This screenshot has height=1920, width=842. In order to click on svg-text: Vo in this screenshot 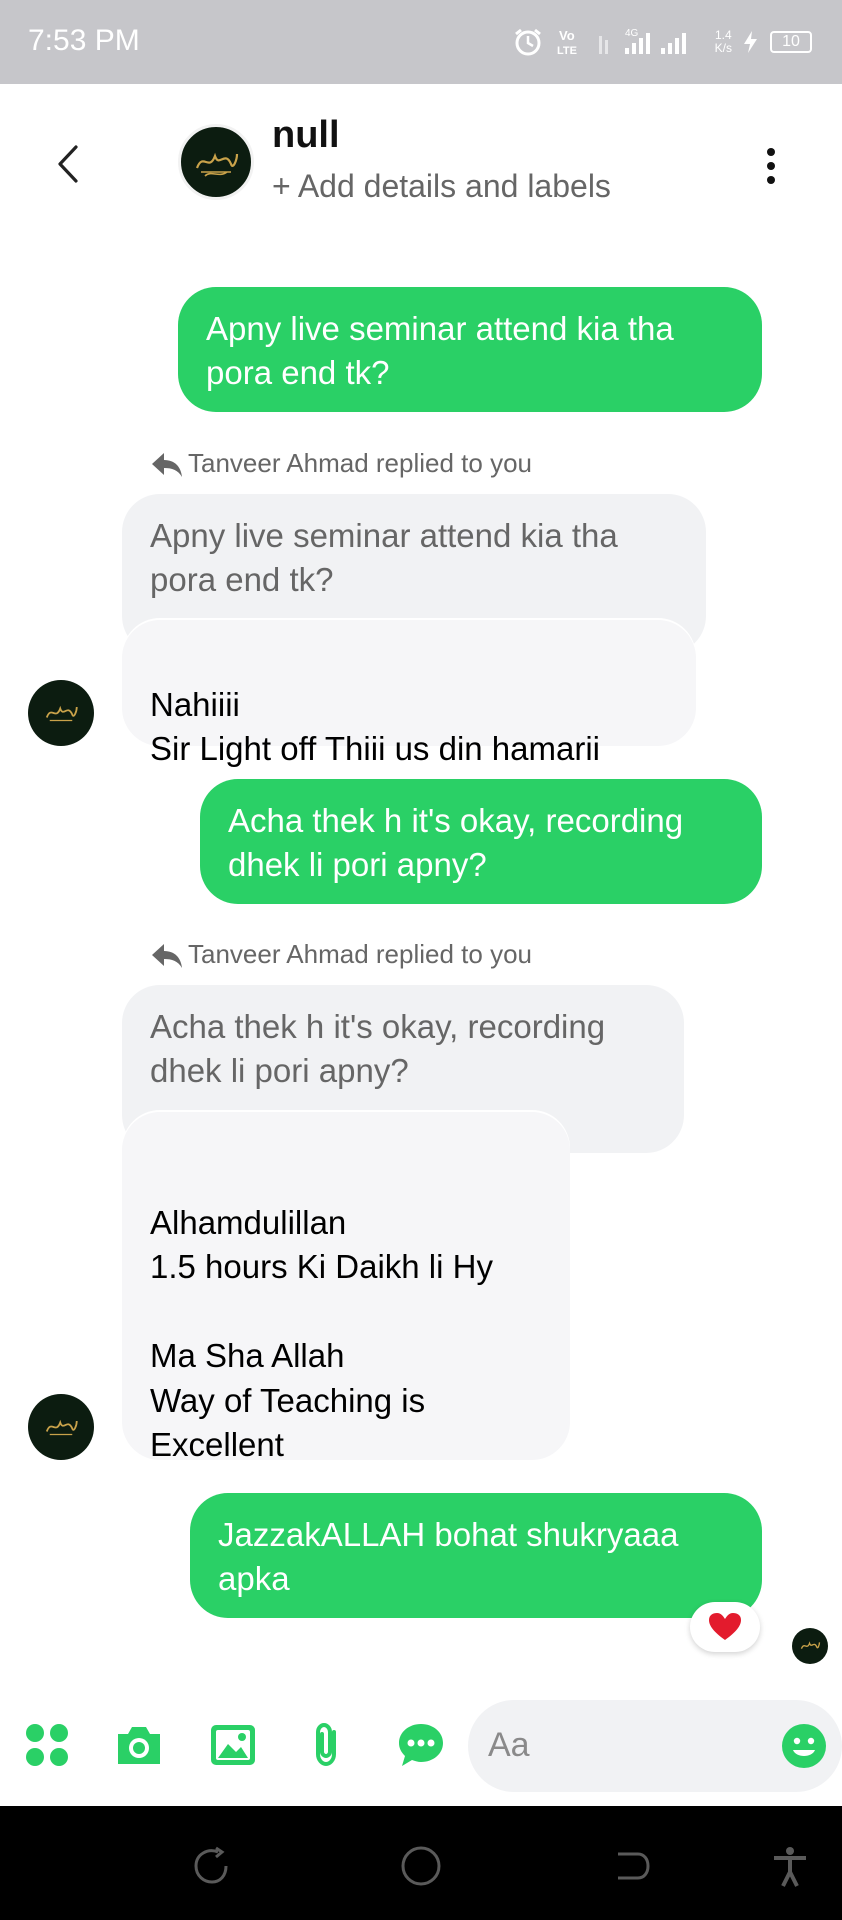, I will do `click(567, 35)`.